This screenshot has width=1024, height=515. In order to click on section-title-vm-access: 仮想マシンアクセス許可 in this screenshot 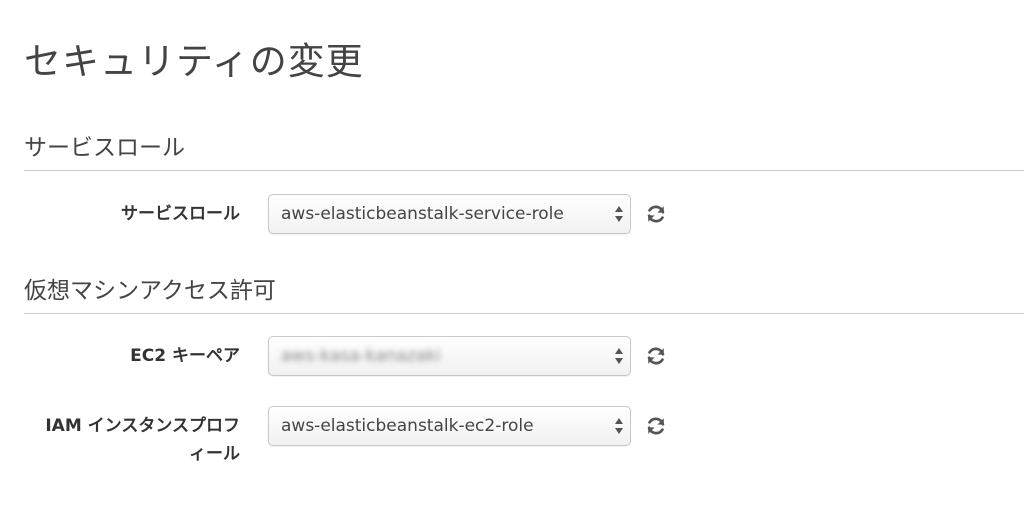, I will do `click(150, 291)`.